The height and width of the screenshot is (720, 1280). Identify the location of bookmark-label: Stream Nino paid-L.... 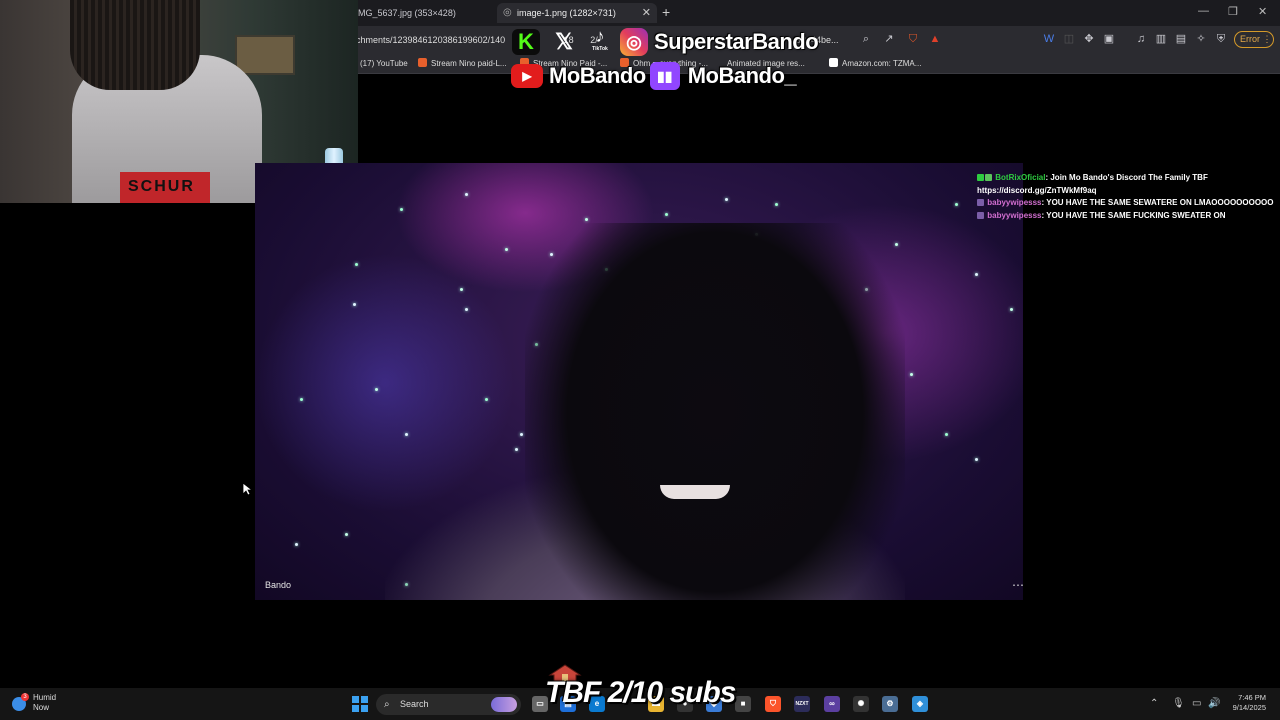
(469, 63).